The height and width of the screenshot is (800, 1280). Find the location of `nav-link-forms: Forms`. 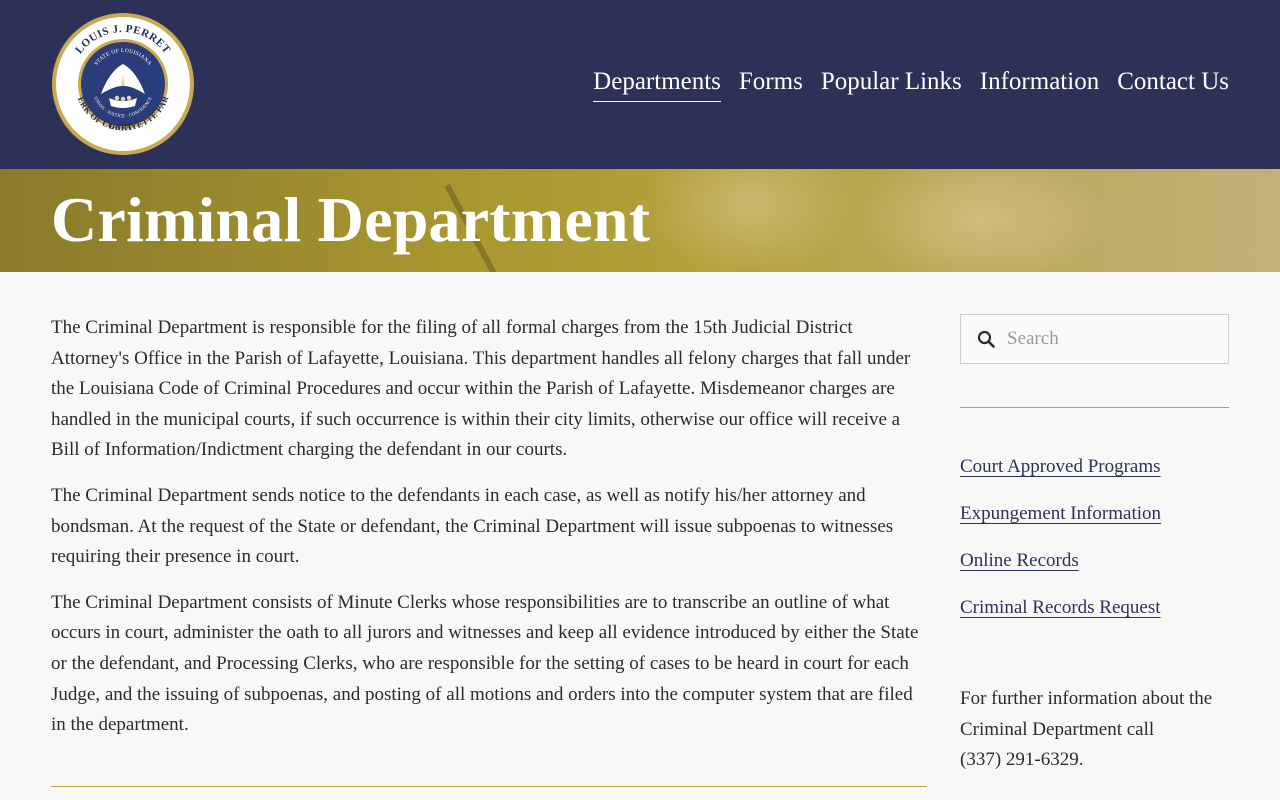

nav-link-forms: Forms is located at coordinates (771, 84).